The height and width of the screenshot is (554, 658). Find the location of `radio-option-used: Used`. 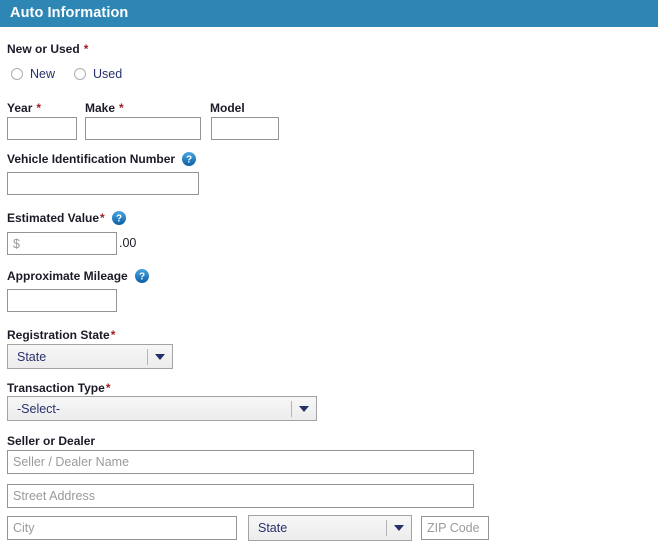

radio-option-used: Used is located at coordinates (98, 74).